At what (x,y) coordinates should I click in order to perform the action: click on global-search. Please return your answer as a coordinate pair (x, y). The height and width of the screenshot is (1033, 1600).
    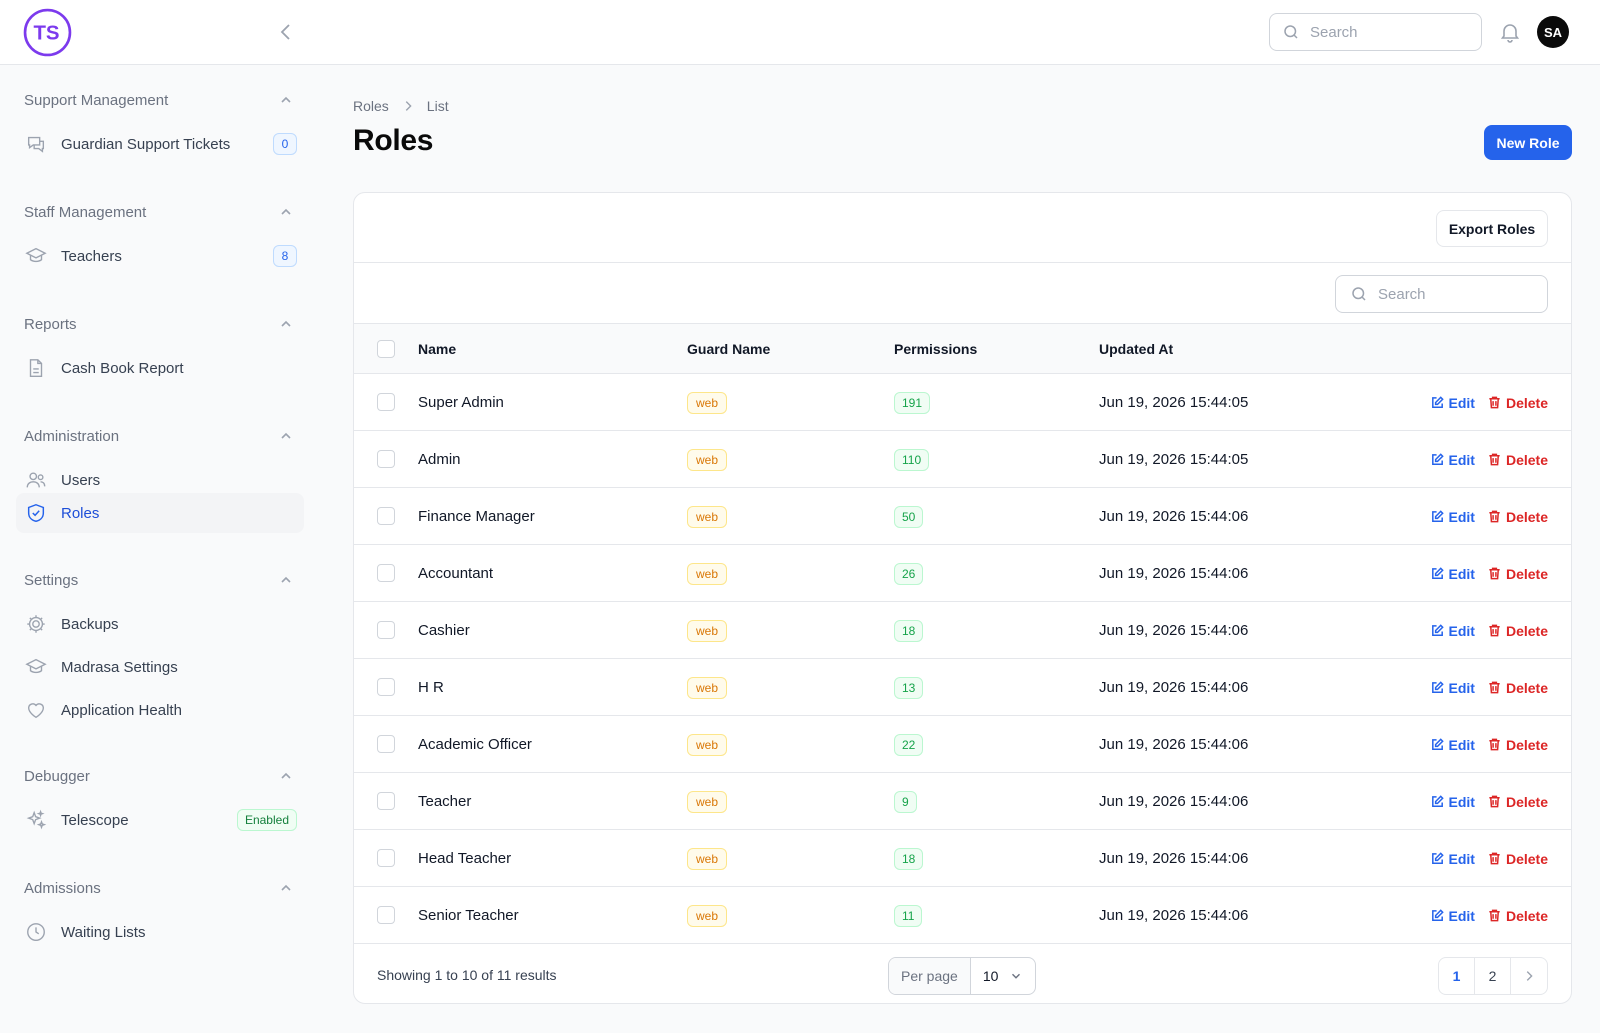
    Looking at the image, I should click on (1375, 32).